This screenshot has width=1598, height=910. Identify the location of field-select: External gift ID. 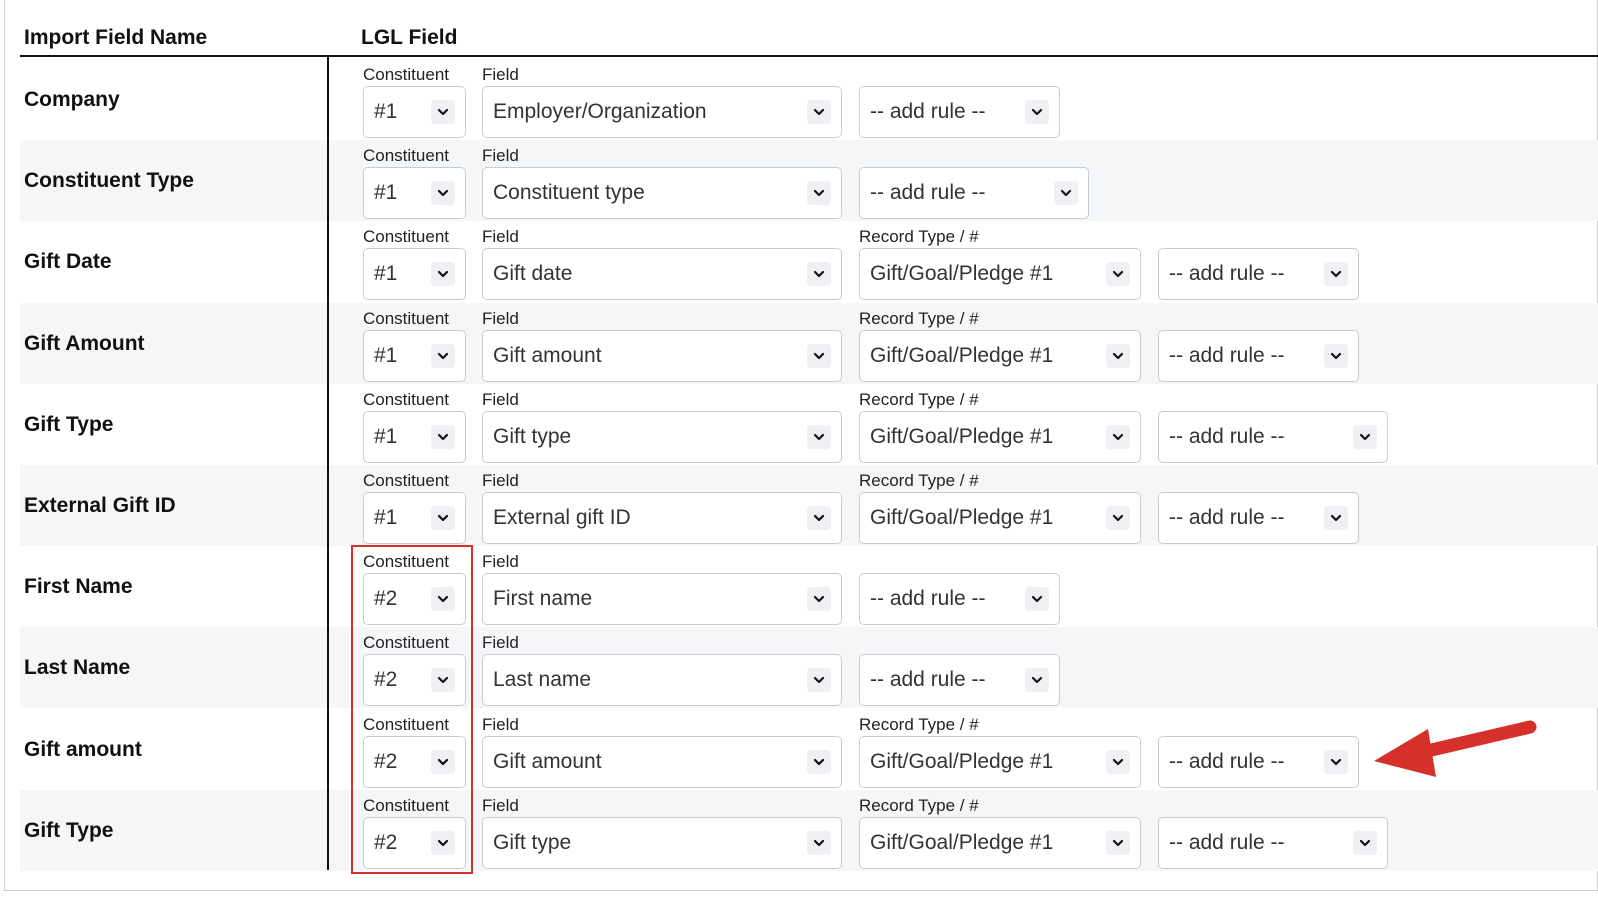
(662, 518).